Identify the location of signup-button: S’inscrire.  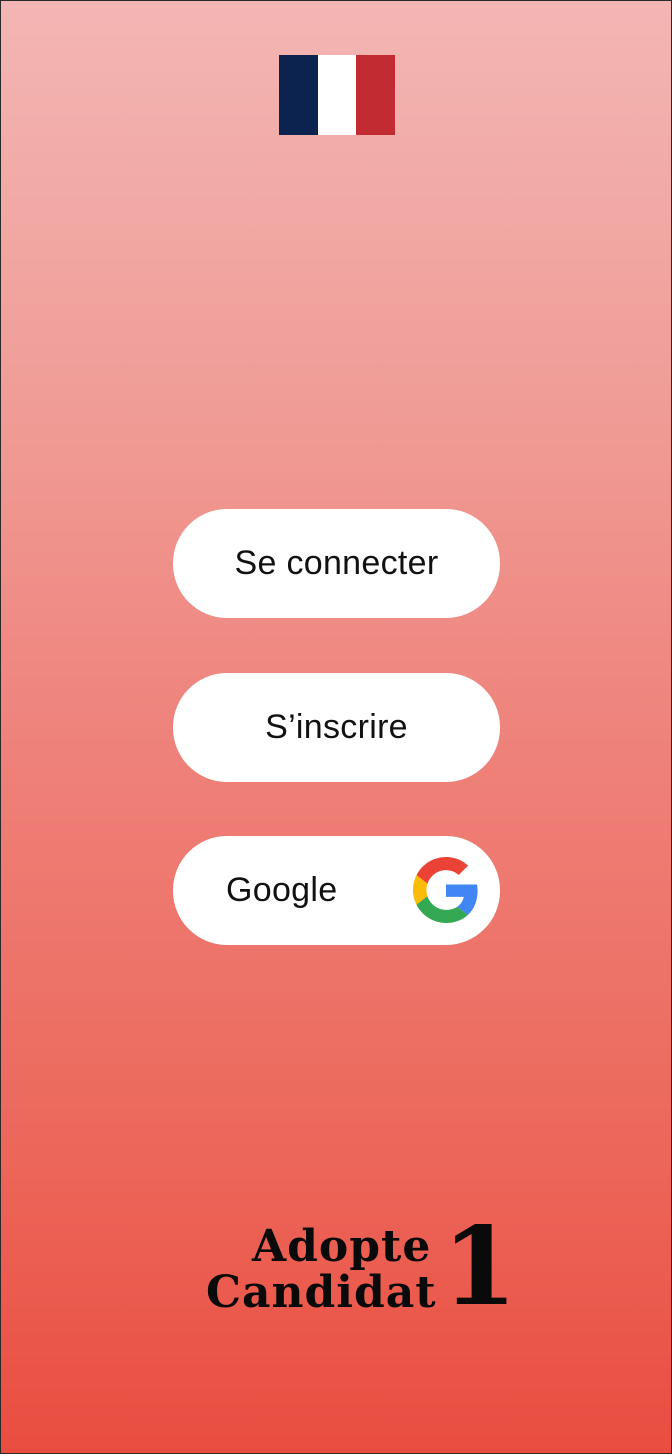
(336, 727).